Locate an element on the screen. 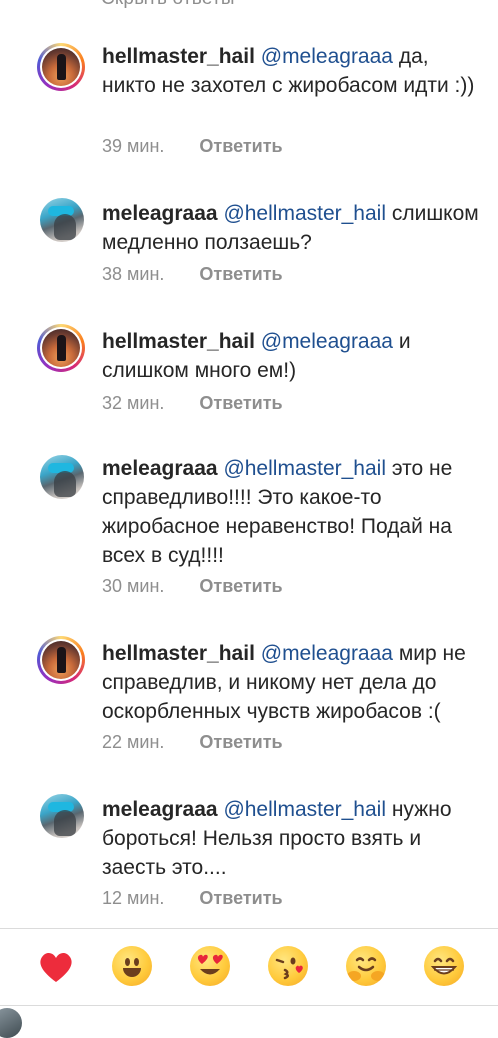  kissing-face-icon is located at coordinates (288, 966).